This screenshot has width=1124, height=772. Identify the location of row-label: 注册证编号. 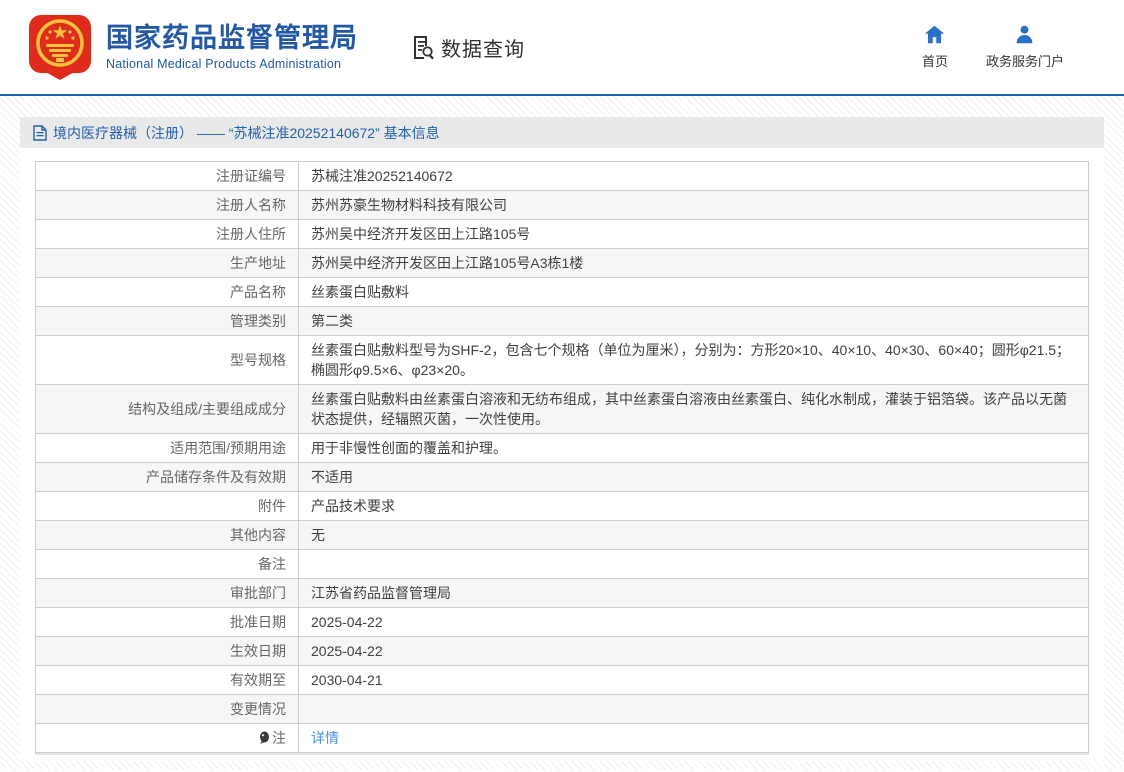
(167, 176).